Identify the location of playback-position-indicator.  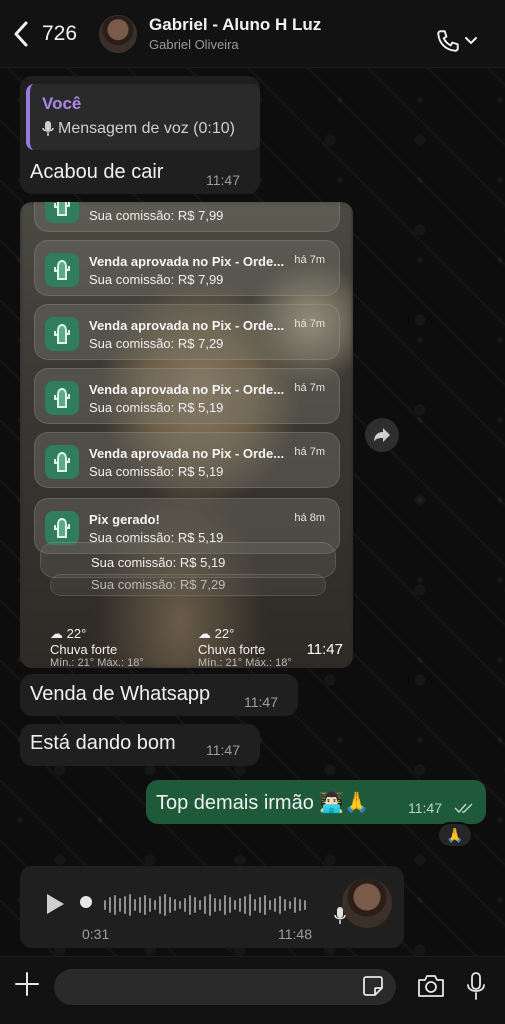
(86, 902).